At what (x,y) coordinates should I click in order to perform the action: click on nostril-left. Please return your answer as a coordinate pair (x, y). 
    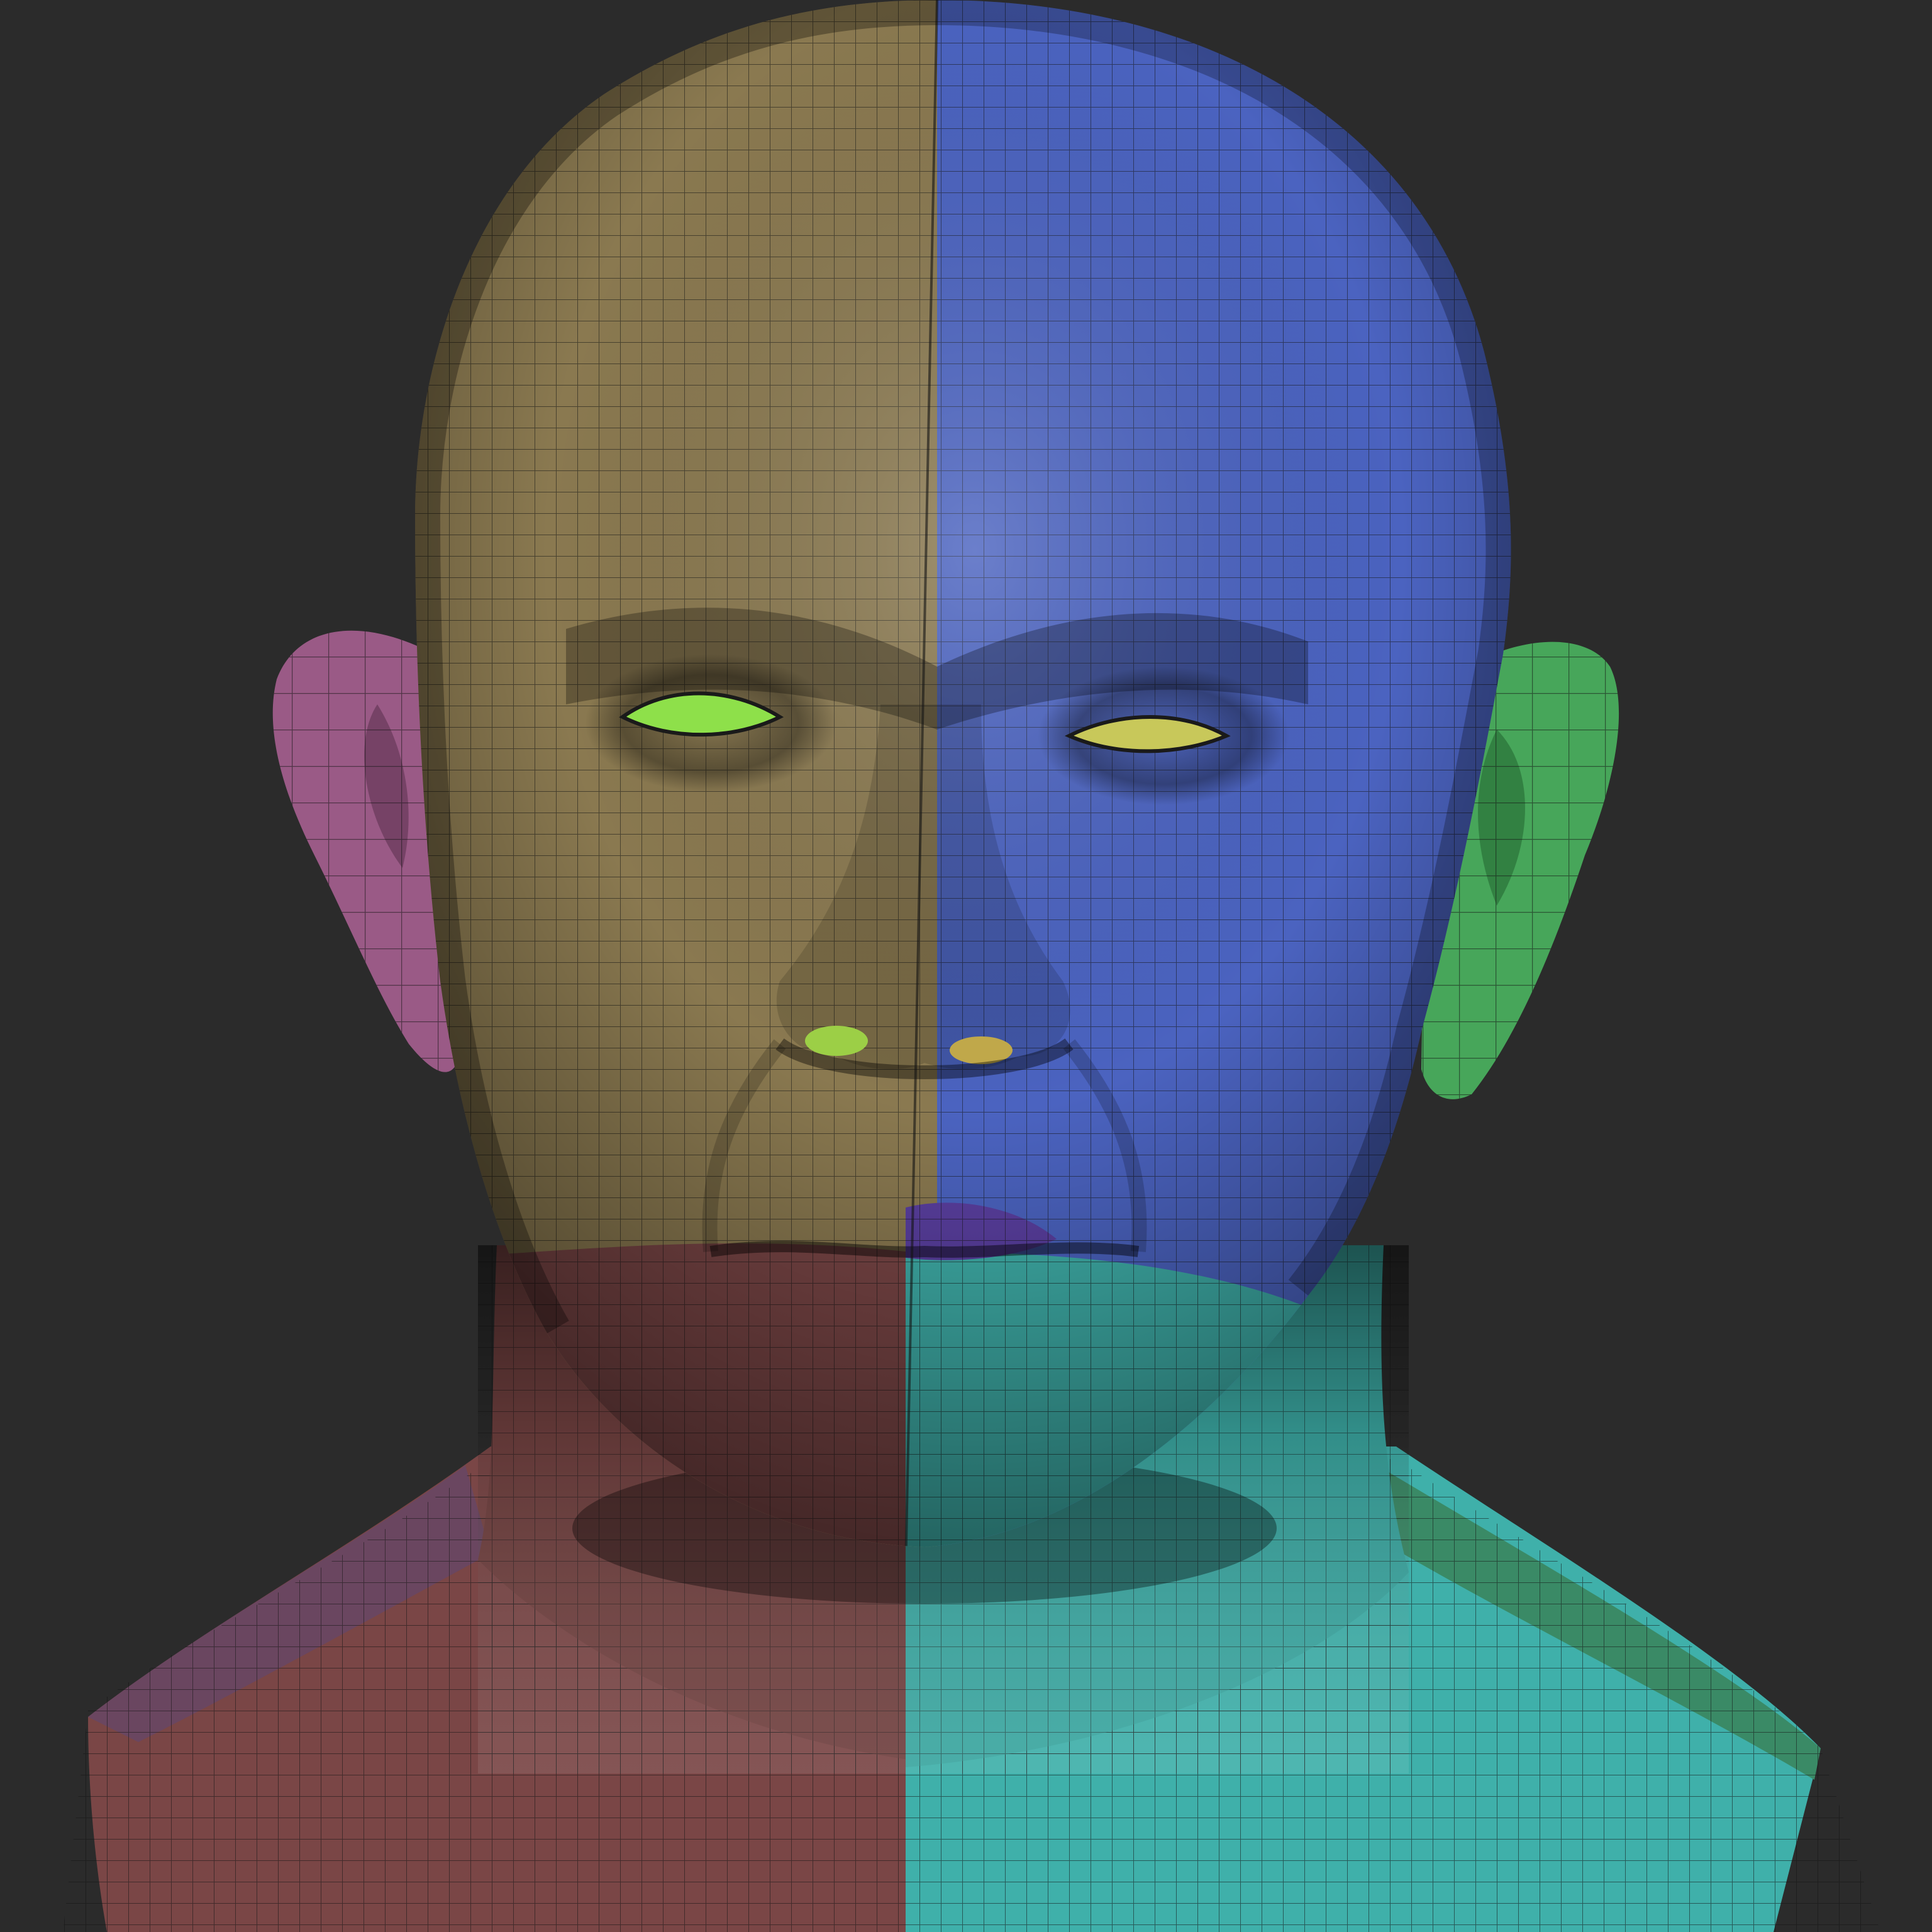
    Looking at the image, I should click on (836, 1041).